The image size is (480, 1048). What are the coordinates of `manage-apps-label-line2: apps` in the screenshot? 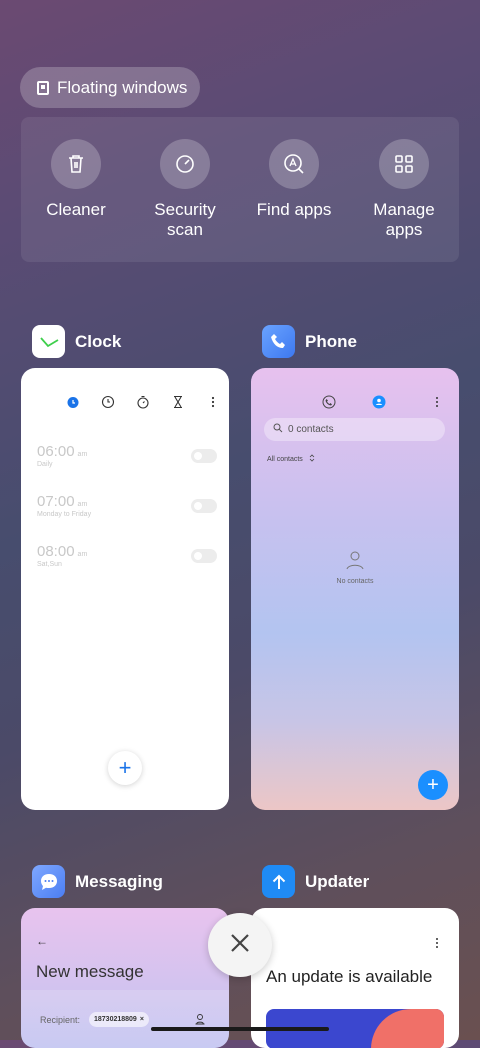 It's located at (404, 229).